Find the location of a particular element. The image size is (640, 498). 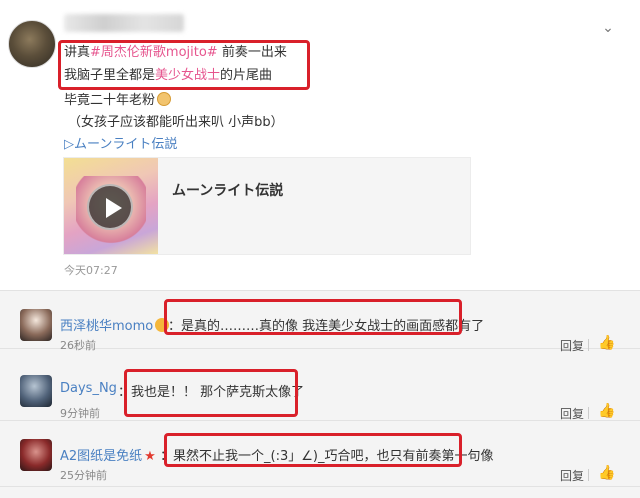

music-link: ▷ムーンライト伝説 is located at coordinates (120, 145).